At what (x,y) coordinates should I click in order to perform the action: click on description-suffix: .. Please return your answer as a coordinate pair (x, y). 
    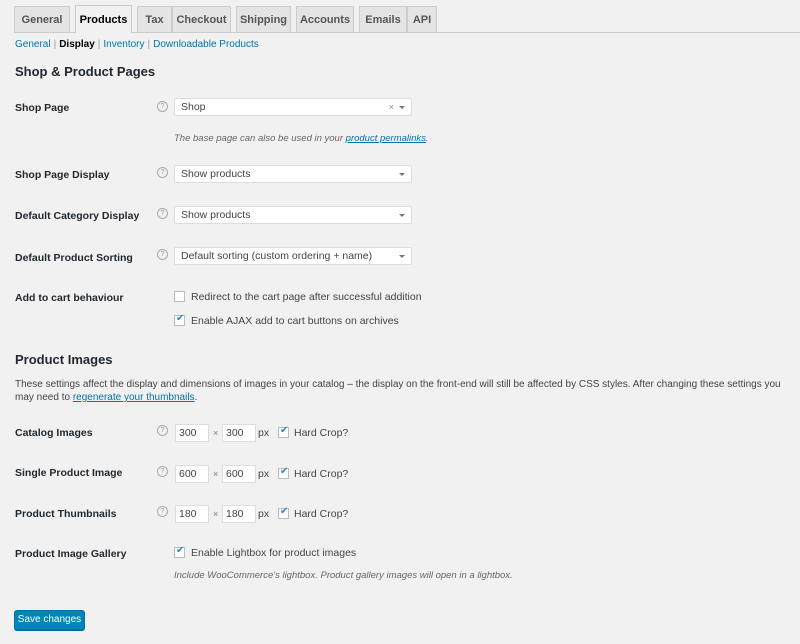
    Looking at the image, I should click on (427, 138).